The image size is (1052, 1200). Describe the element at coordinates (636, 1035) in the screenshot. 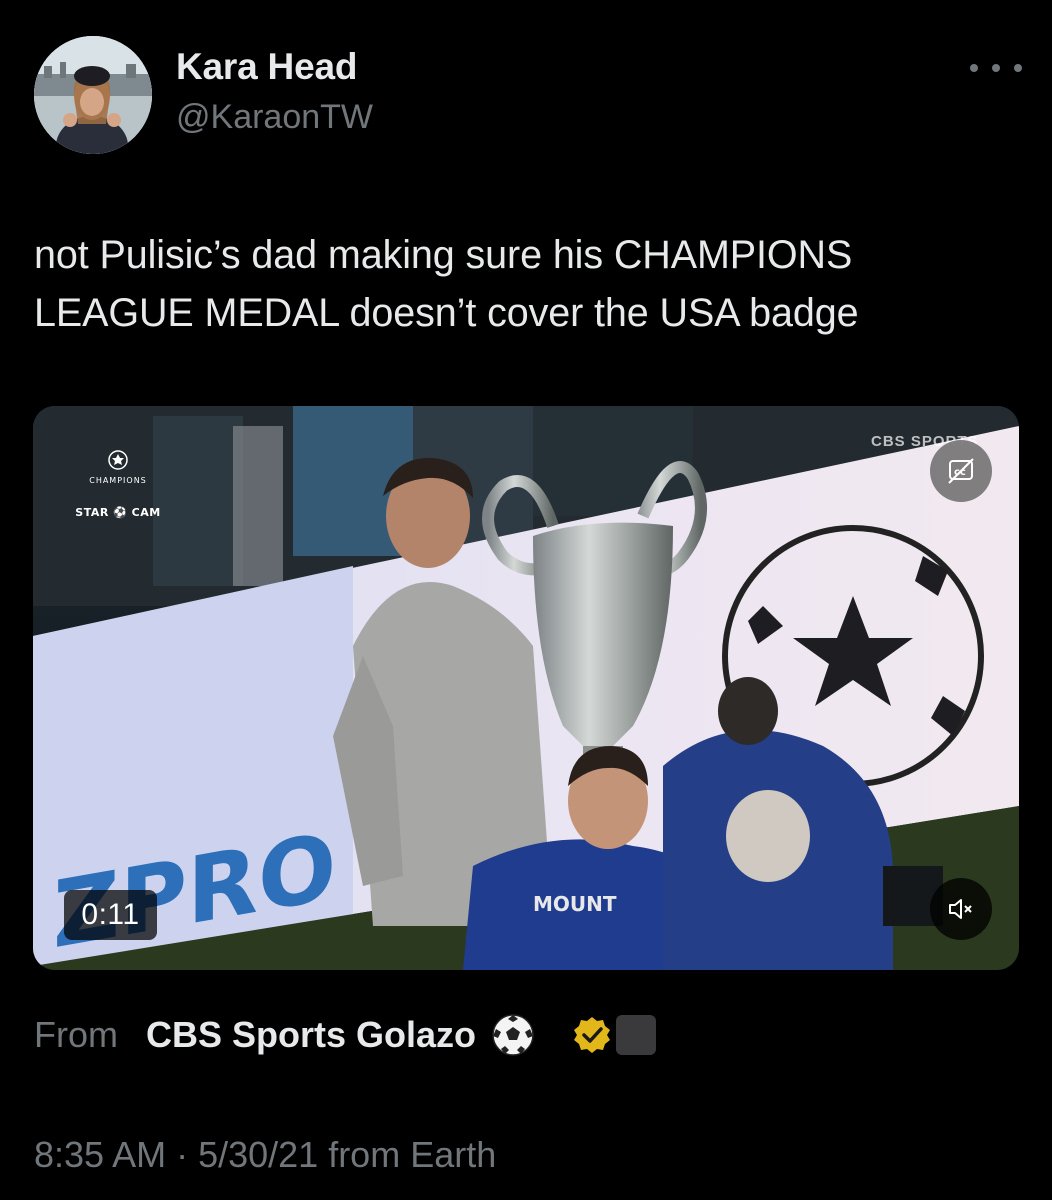

I see `square-icon` at that location.